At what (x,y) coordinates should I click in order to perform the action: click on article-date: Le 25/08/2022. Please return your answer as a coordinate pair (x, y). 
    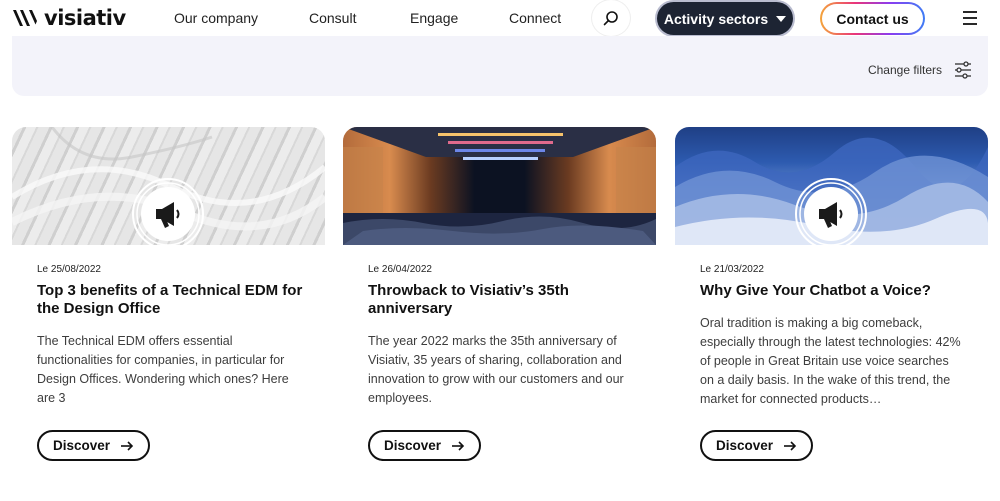
    Looking at the image, I should click on (69, 269).